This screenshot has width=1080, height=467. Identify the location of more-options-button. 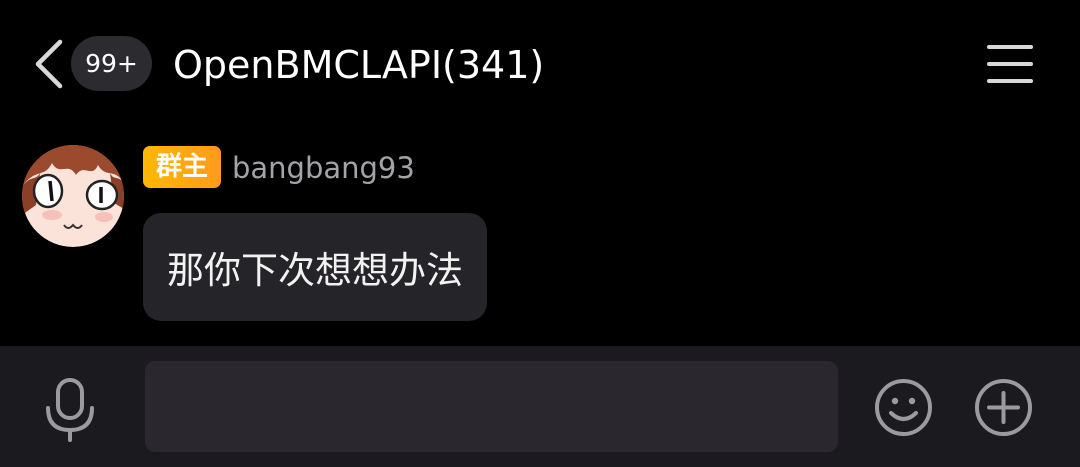
(1003, 407).